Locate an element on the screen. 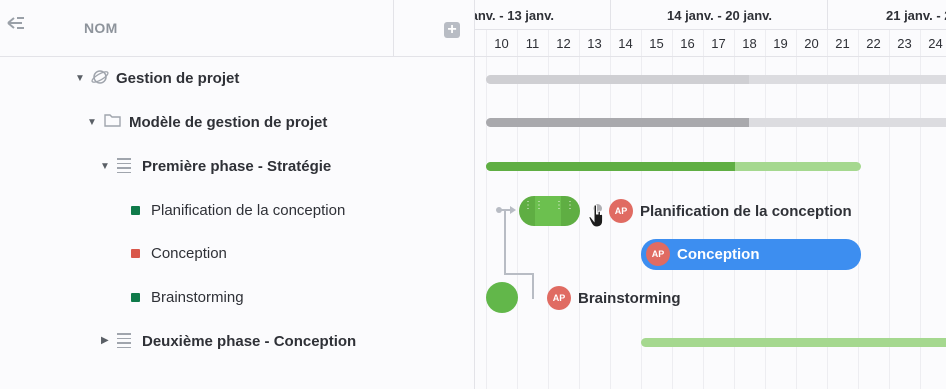  day-header: 19 is located at coordinates (780, 43).